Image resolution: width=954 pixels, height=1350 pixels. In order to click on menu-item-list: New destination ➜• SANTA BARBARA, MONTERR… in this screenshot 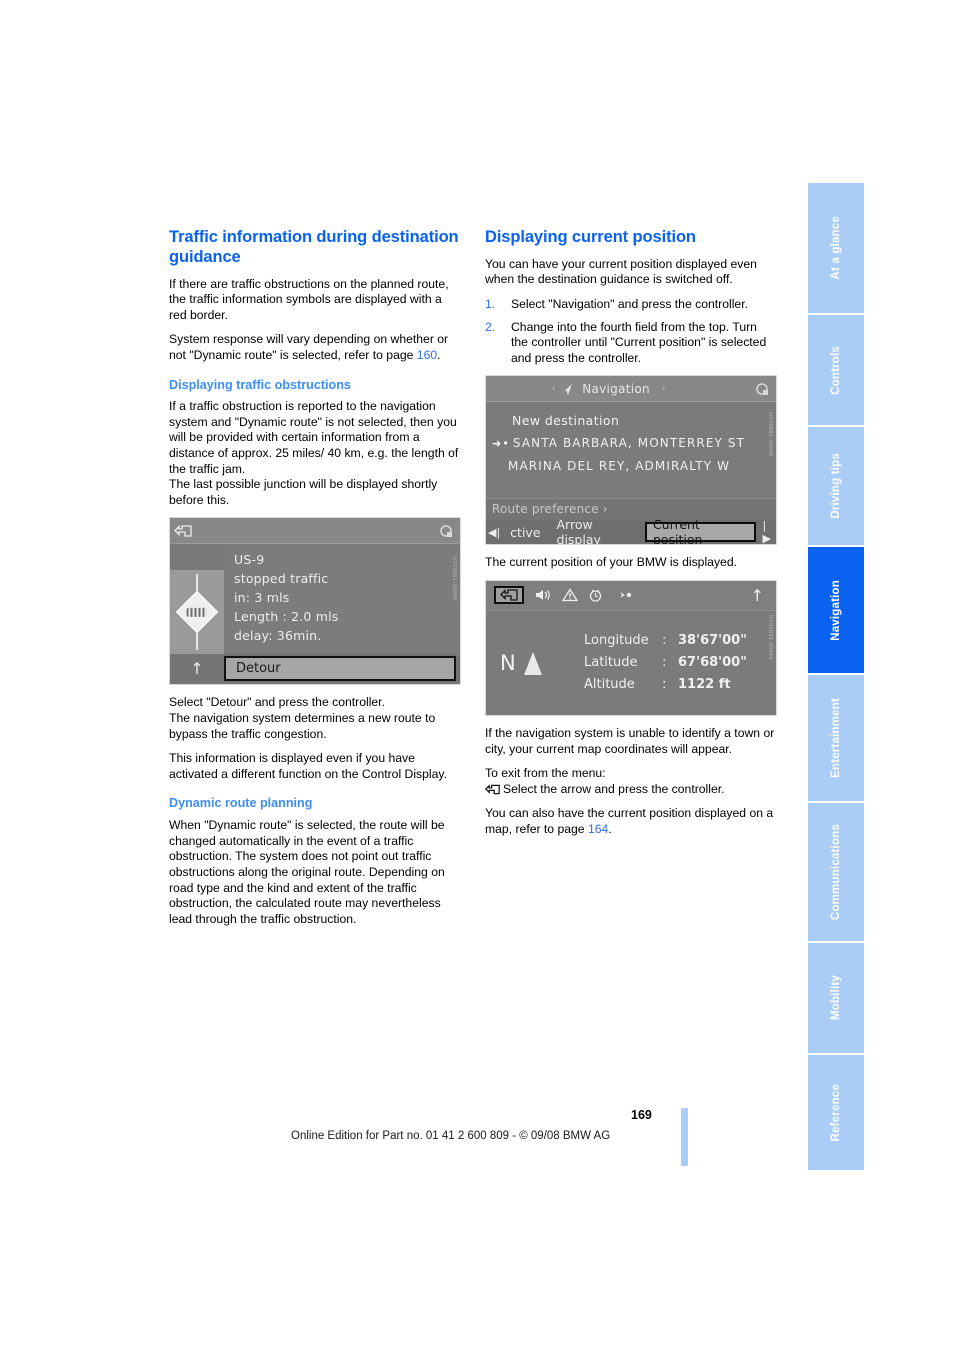, I will do `click(631, 450)`.